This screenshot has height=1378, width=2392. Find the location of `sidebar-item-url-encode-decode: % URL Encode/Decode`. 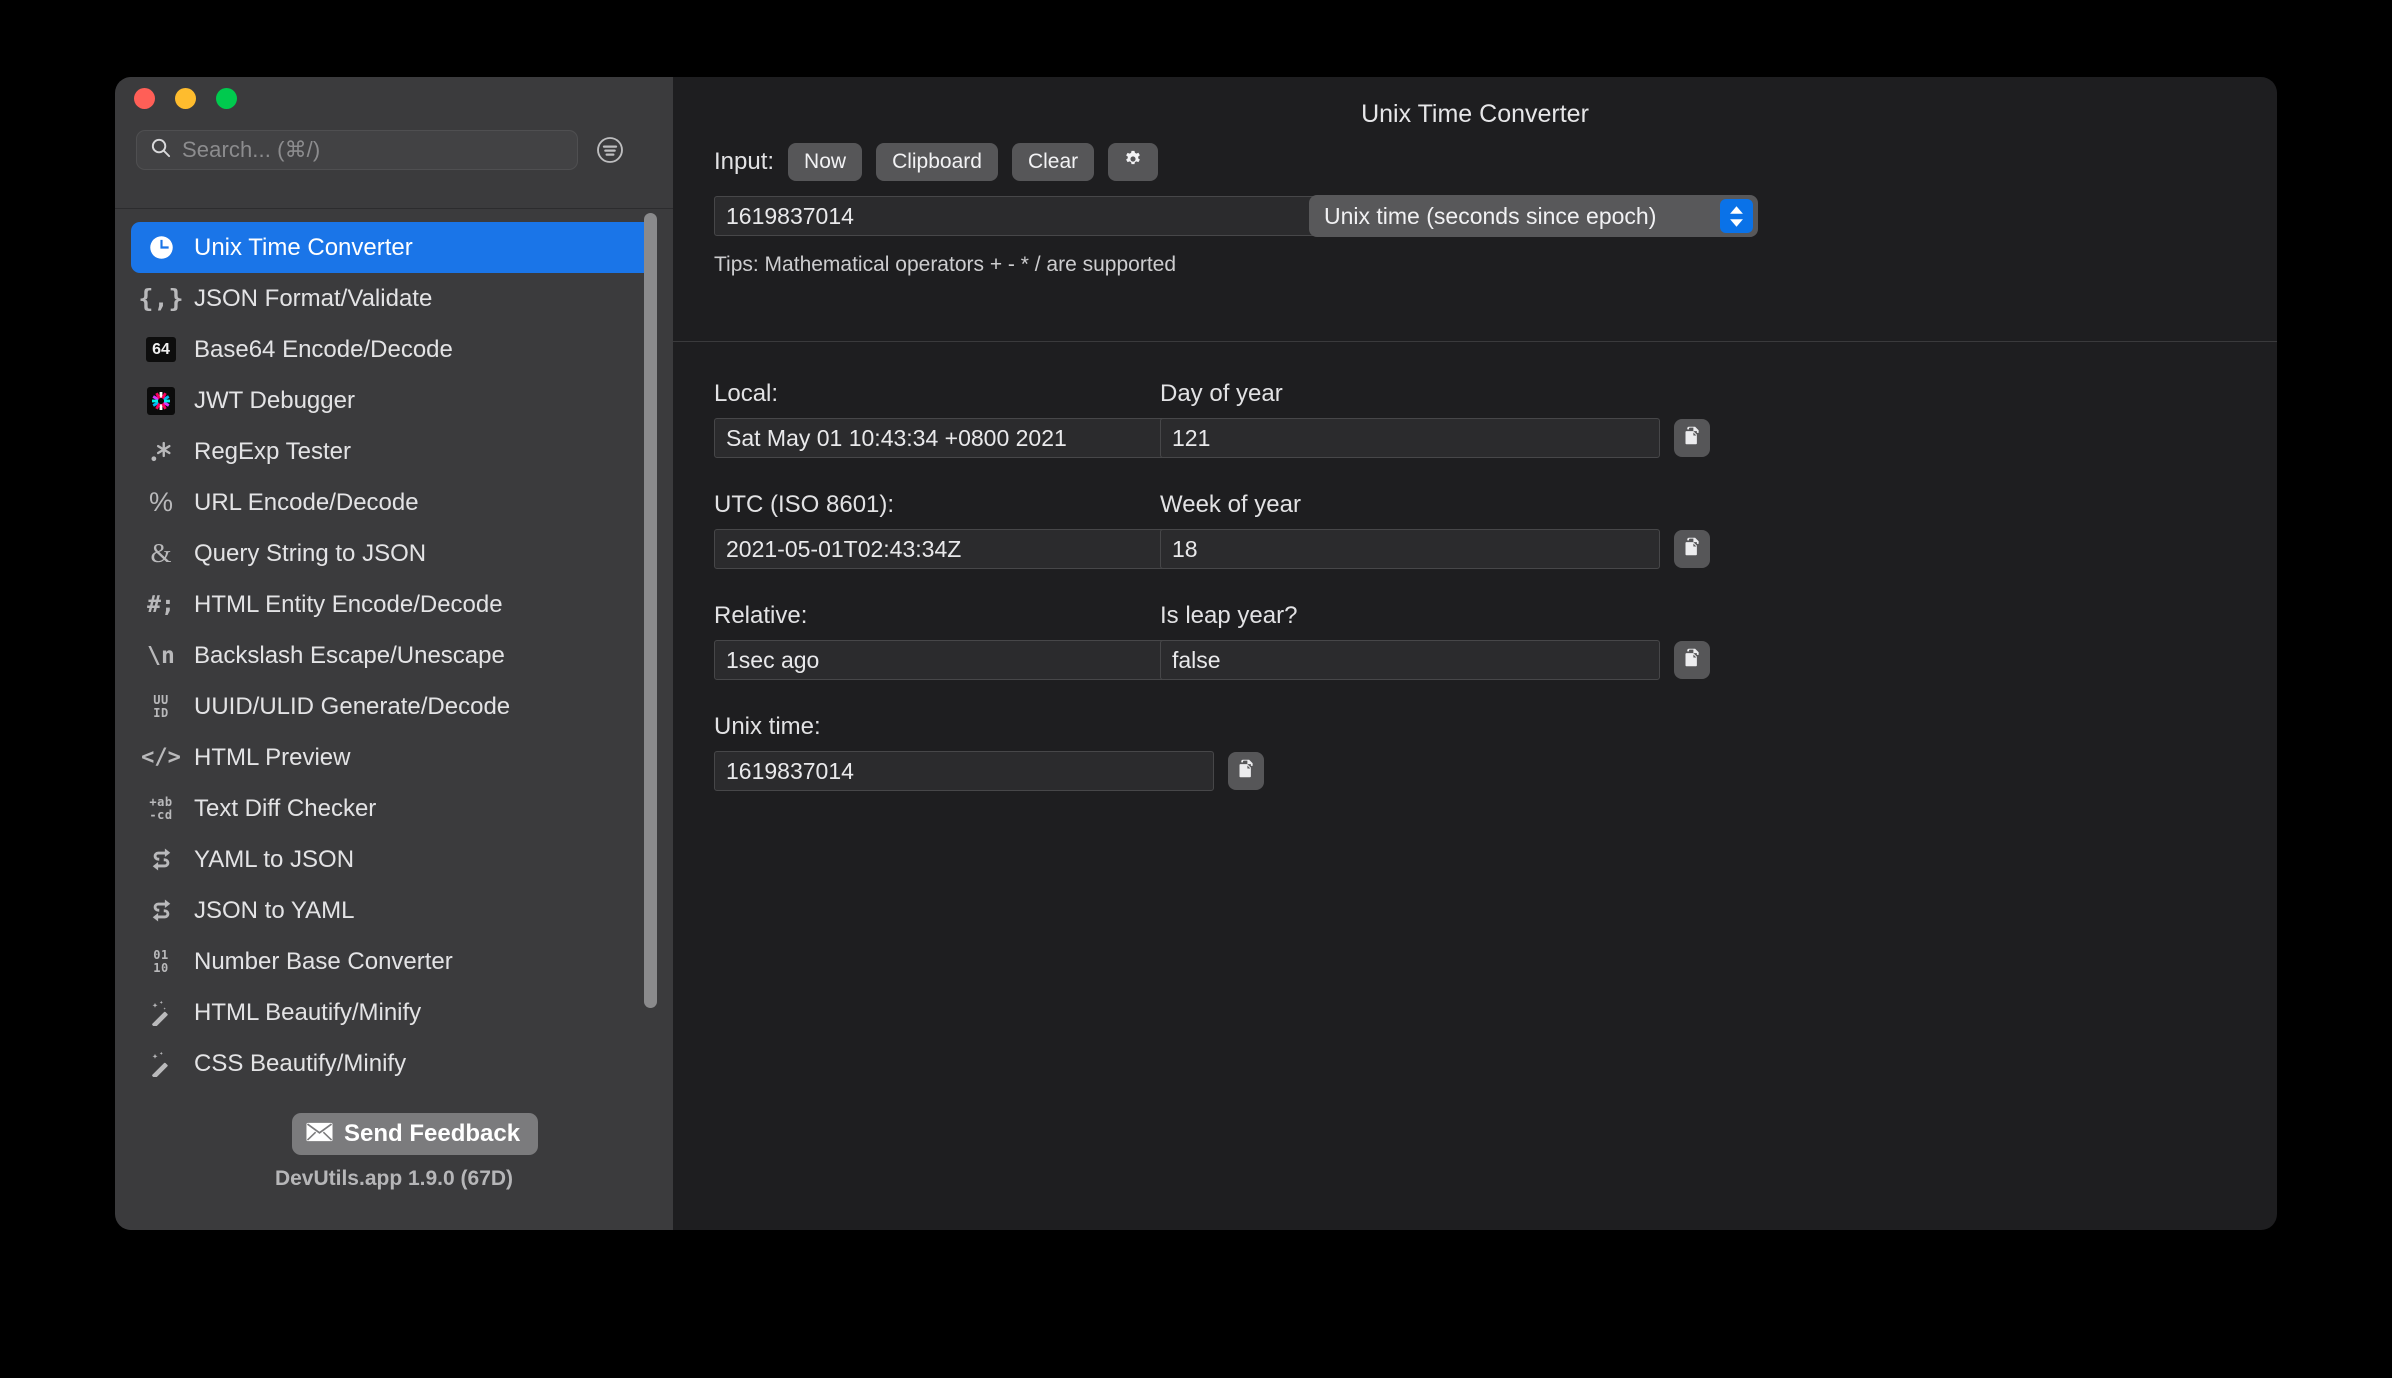

sidebar-item-url-encode-decode: % URL Encode/Decode is located at coordinates (394, 502).